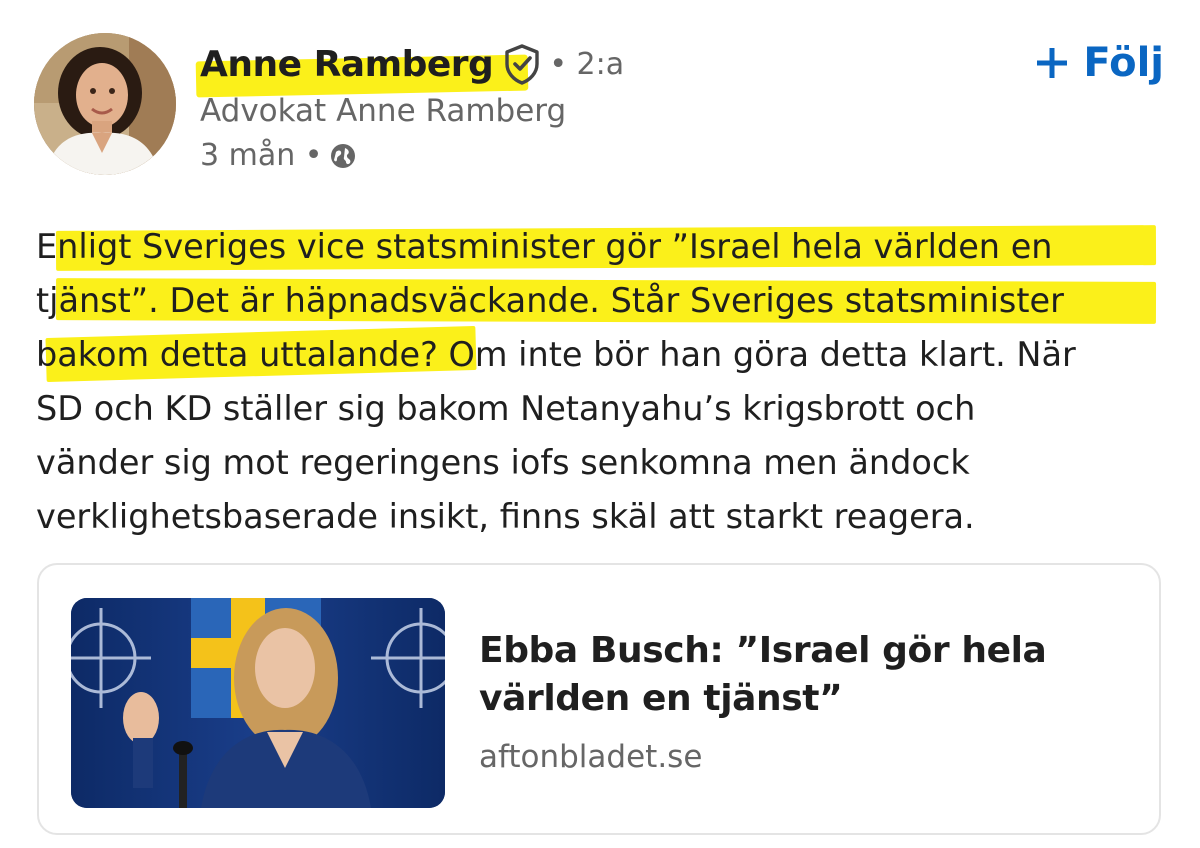 The image size is (1200, 848). I want to click on author-name-row: Anne Ramberg • 2:a, so click(410, 66).